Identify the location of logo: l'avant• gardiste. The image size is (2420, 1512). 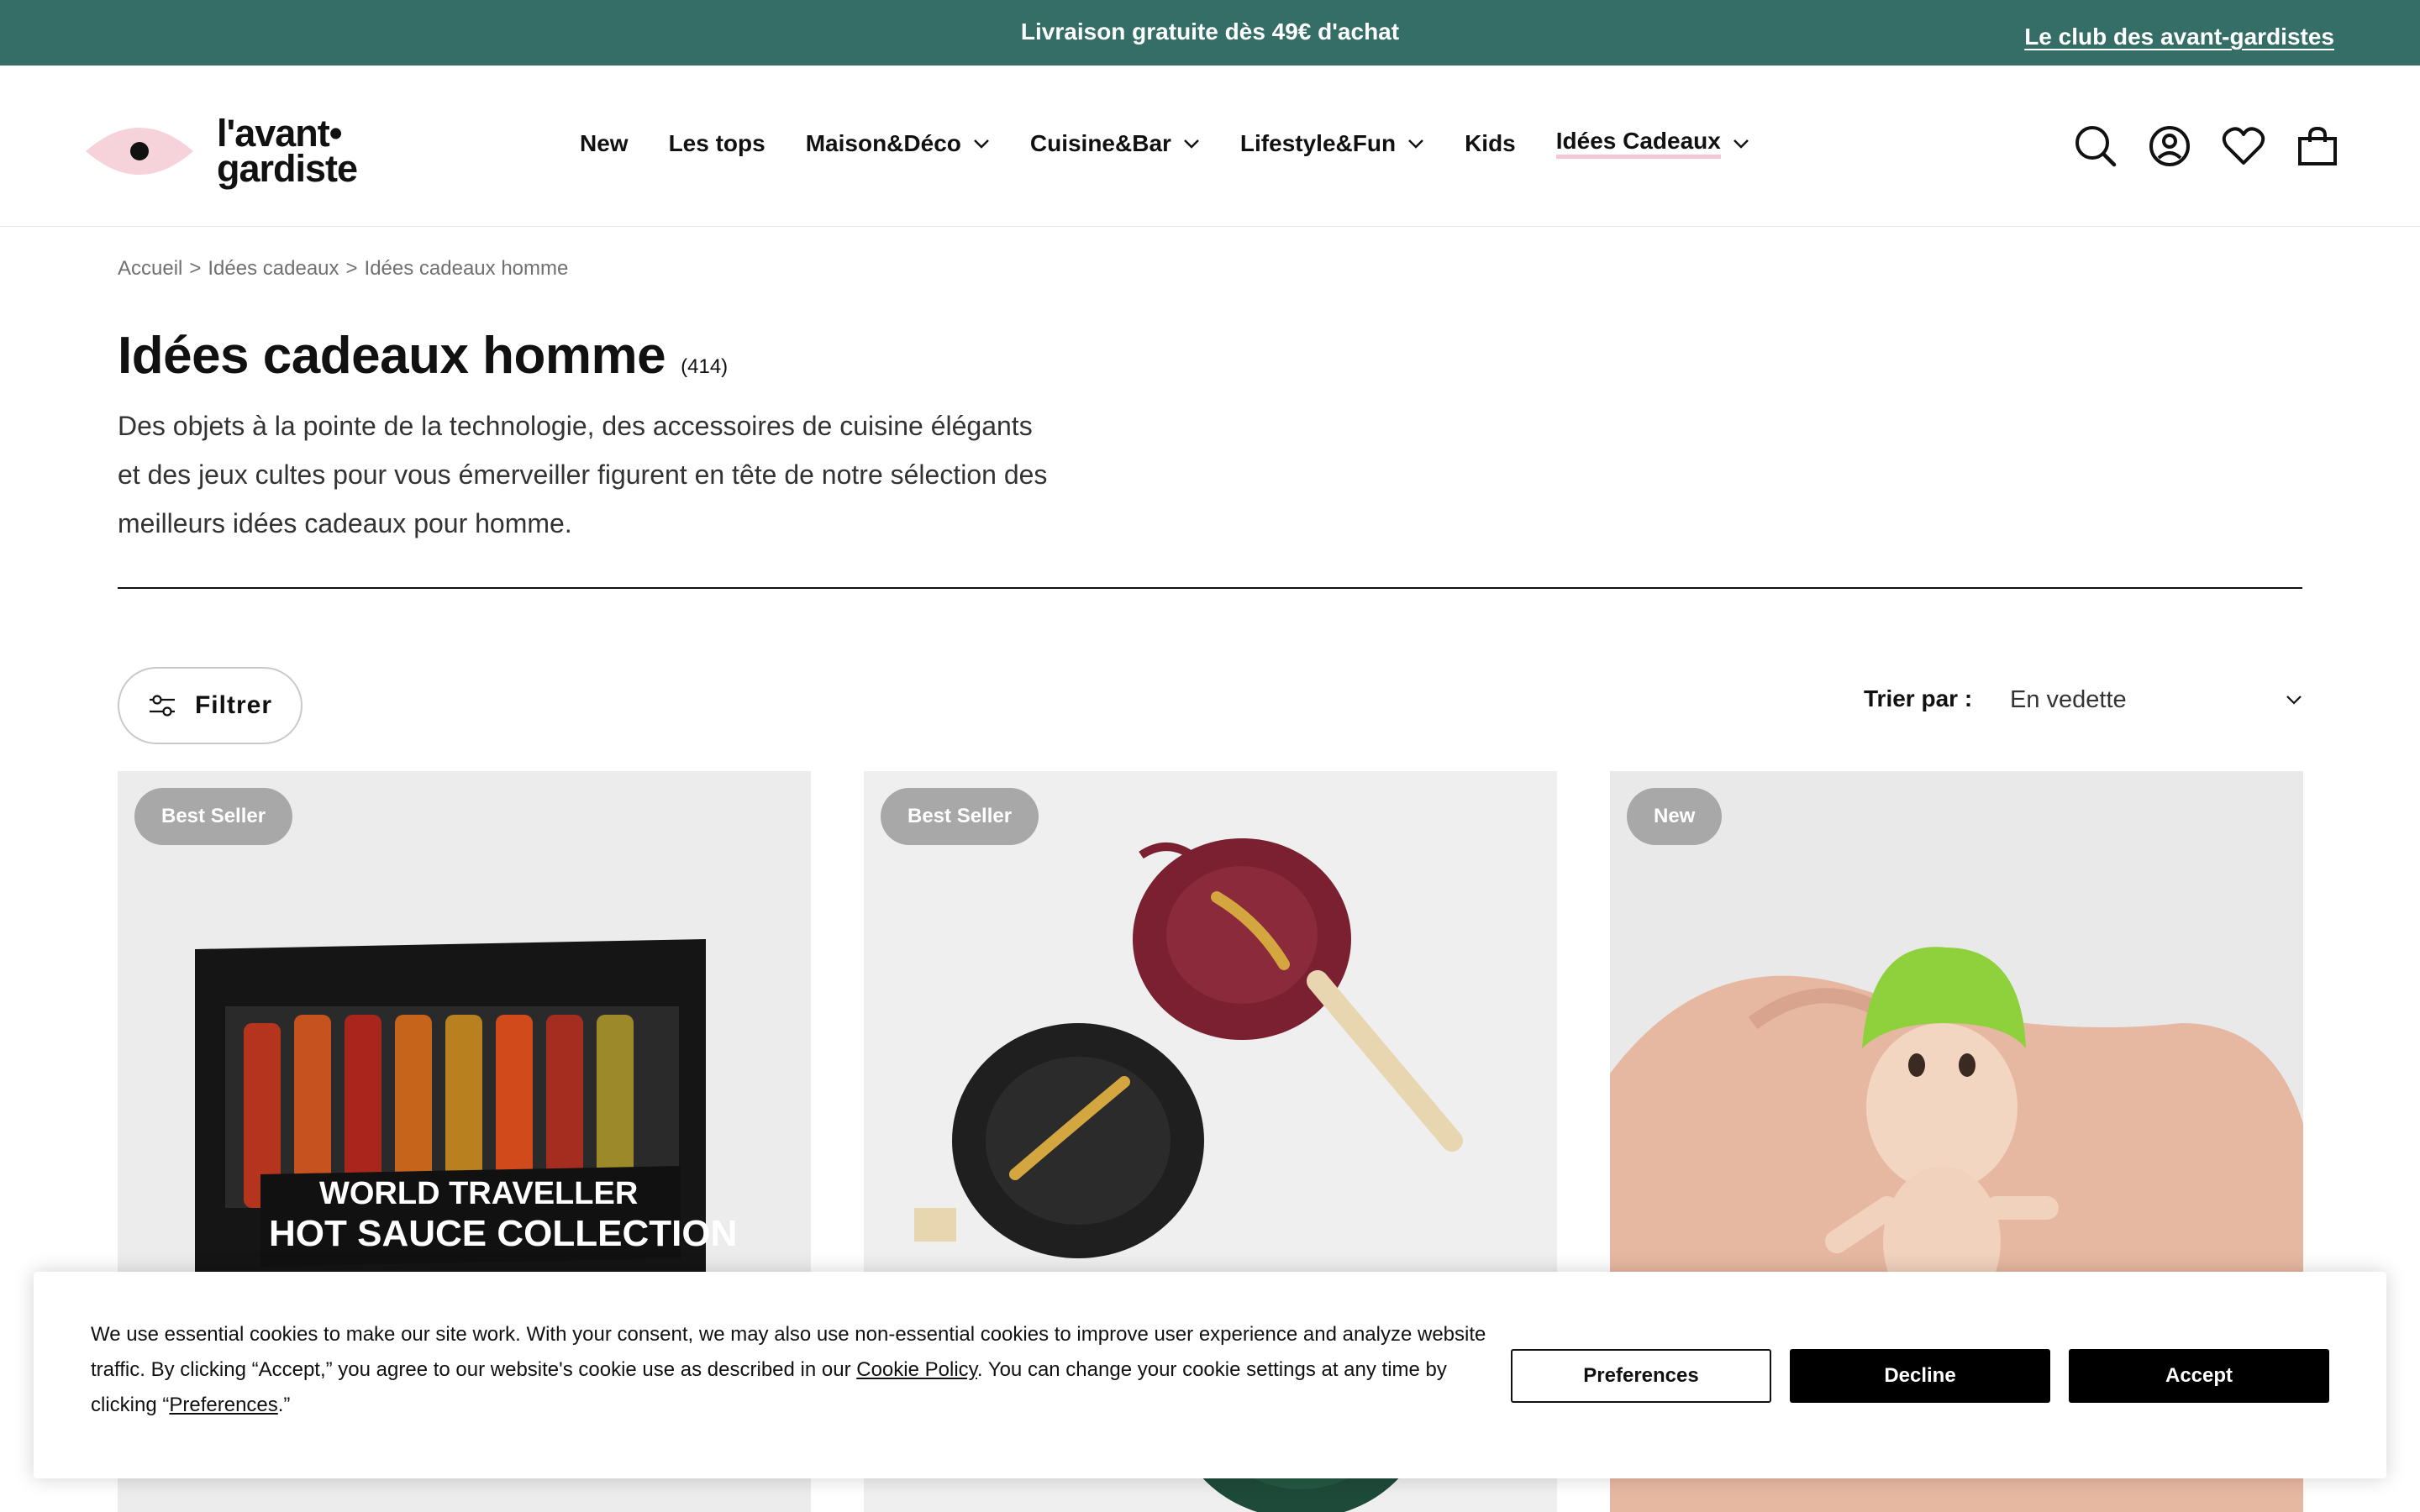
(233, 150).